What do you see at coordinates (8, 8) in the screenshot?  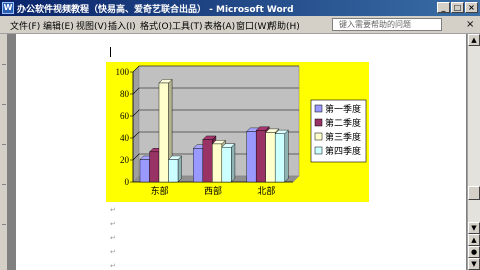 I see `word-app-icon: W` at bounding box center [8, 8].